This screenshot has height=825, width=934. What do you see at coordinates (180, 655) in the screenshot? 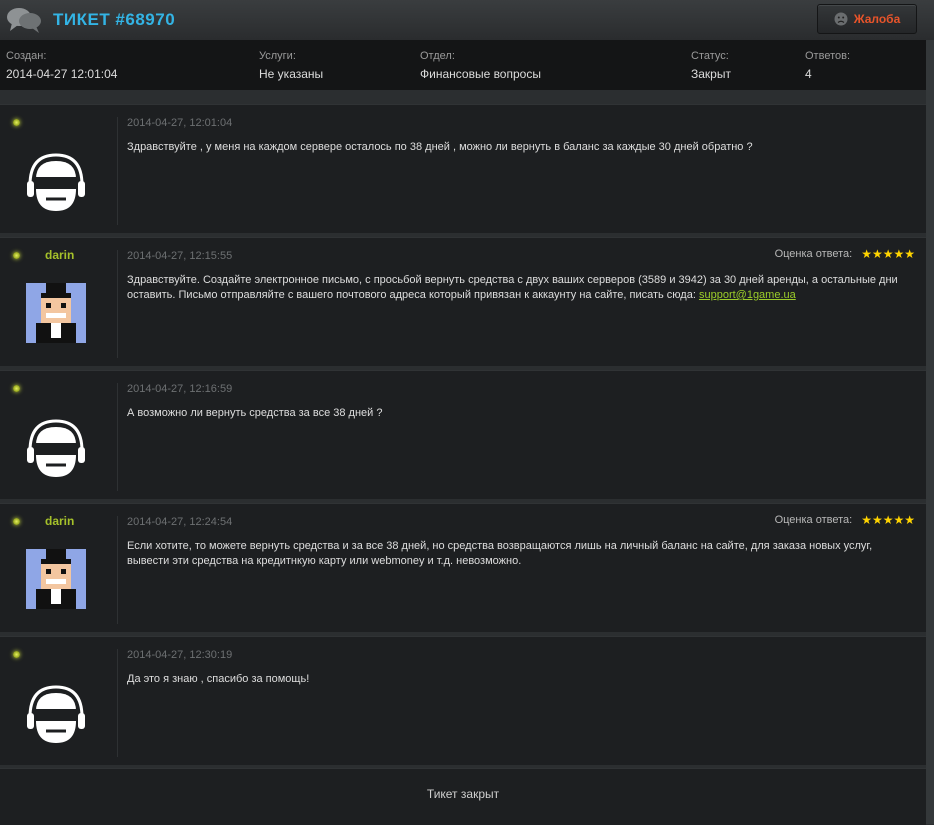
I see `message-time: 2014-04-27, 12:30:19` at bounding box center [180, 655].